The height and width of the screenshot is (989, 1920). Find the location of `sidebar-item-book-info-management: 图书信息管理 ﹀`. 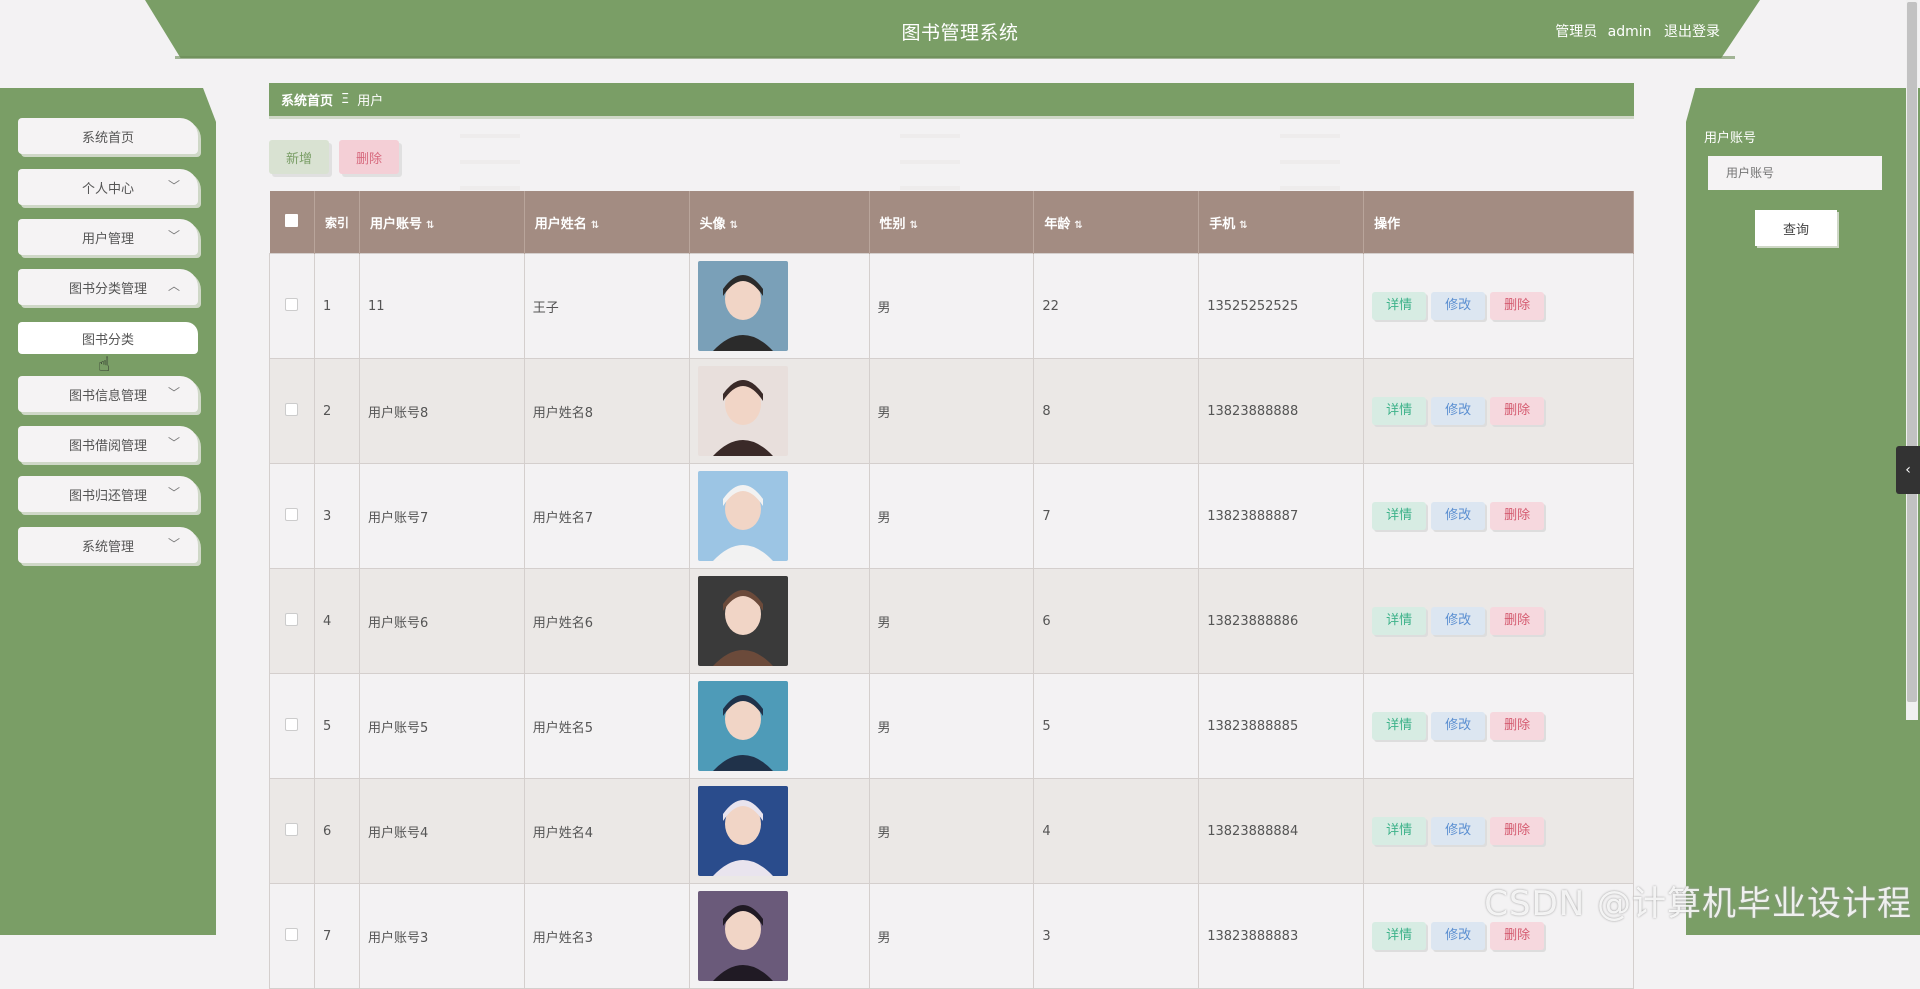

sidebar-item-book-info-management: 图书信息管理 ﹀ is located at coordinates (108, 394).